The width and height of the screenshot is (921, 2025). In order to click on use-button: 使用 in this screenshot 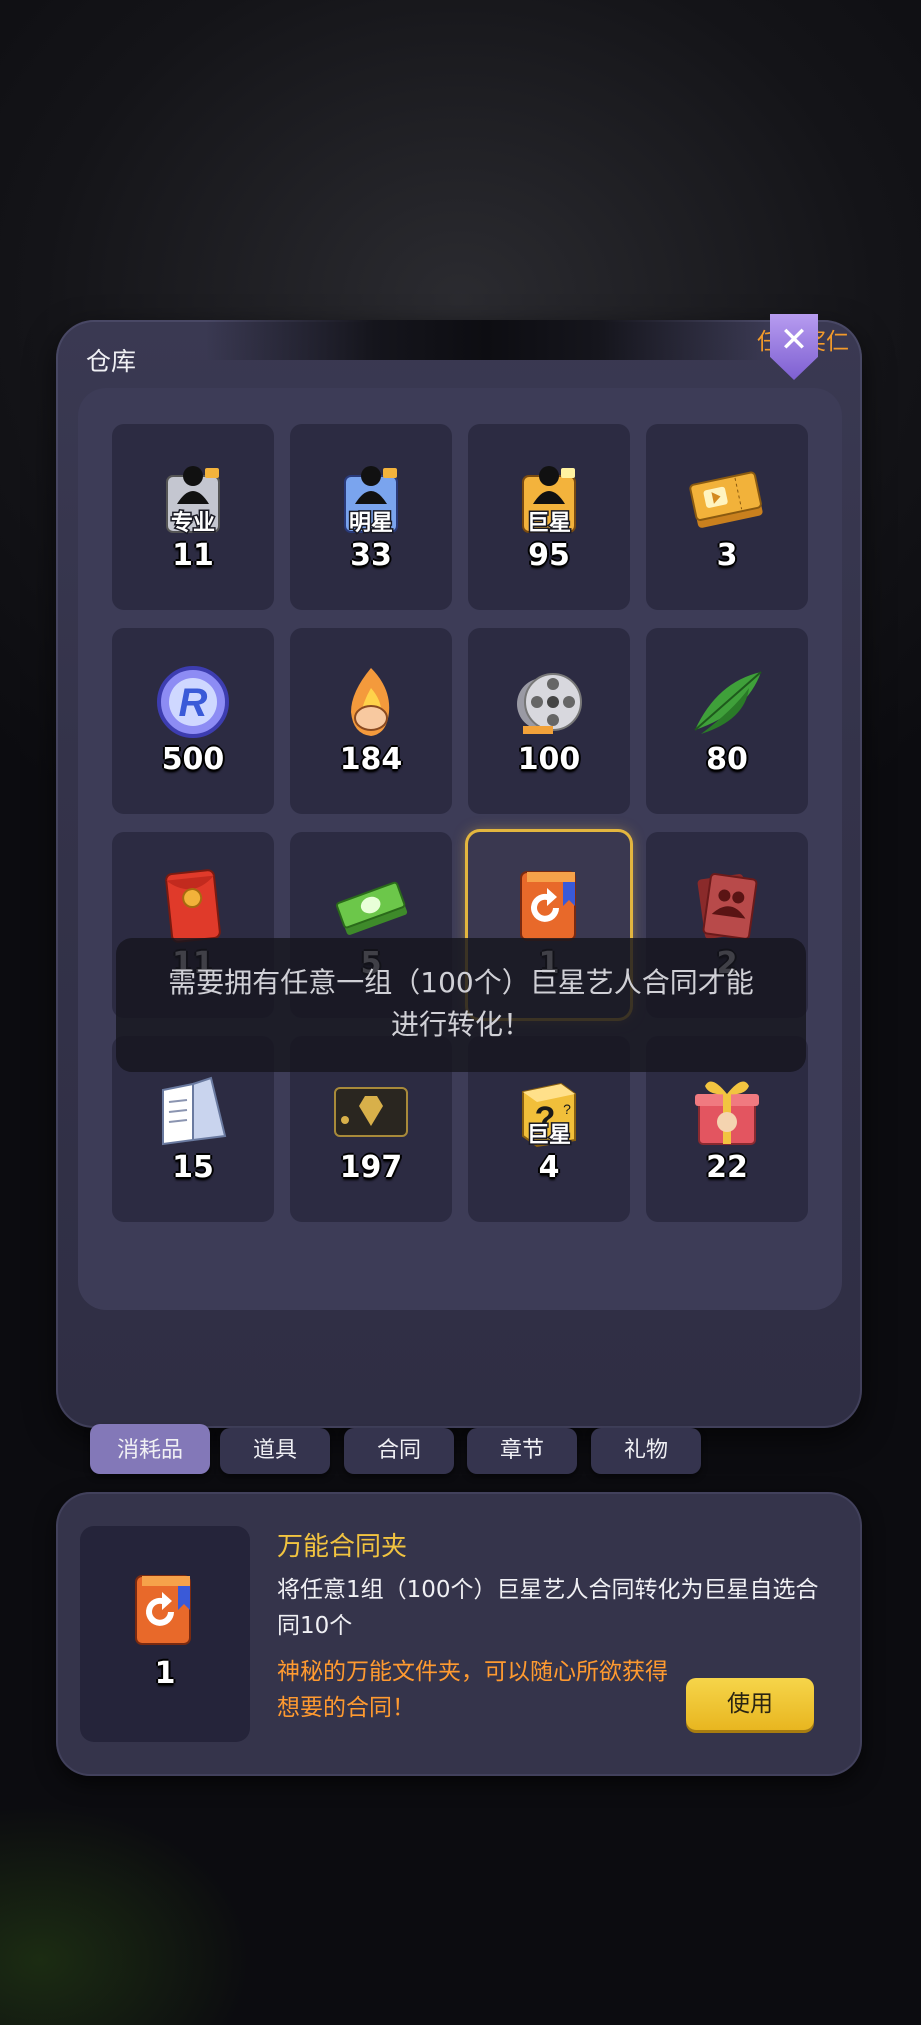, I will do `click(750, 1704)`.